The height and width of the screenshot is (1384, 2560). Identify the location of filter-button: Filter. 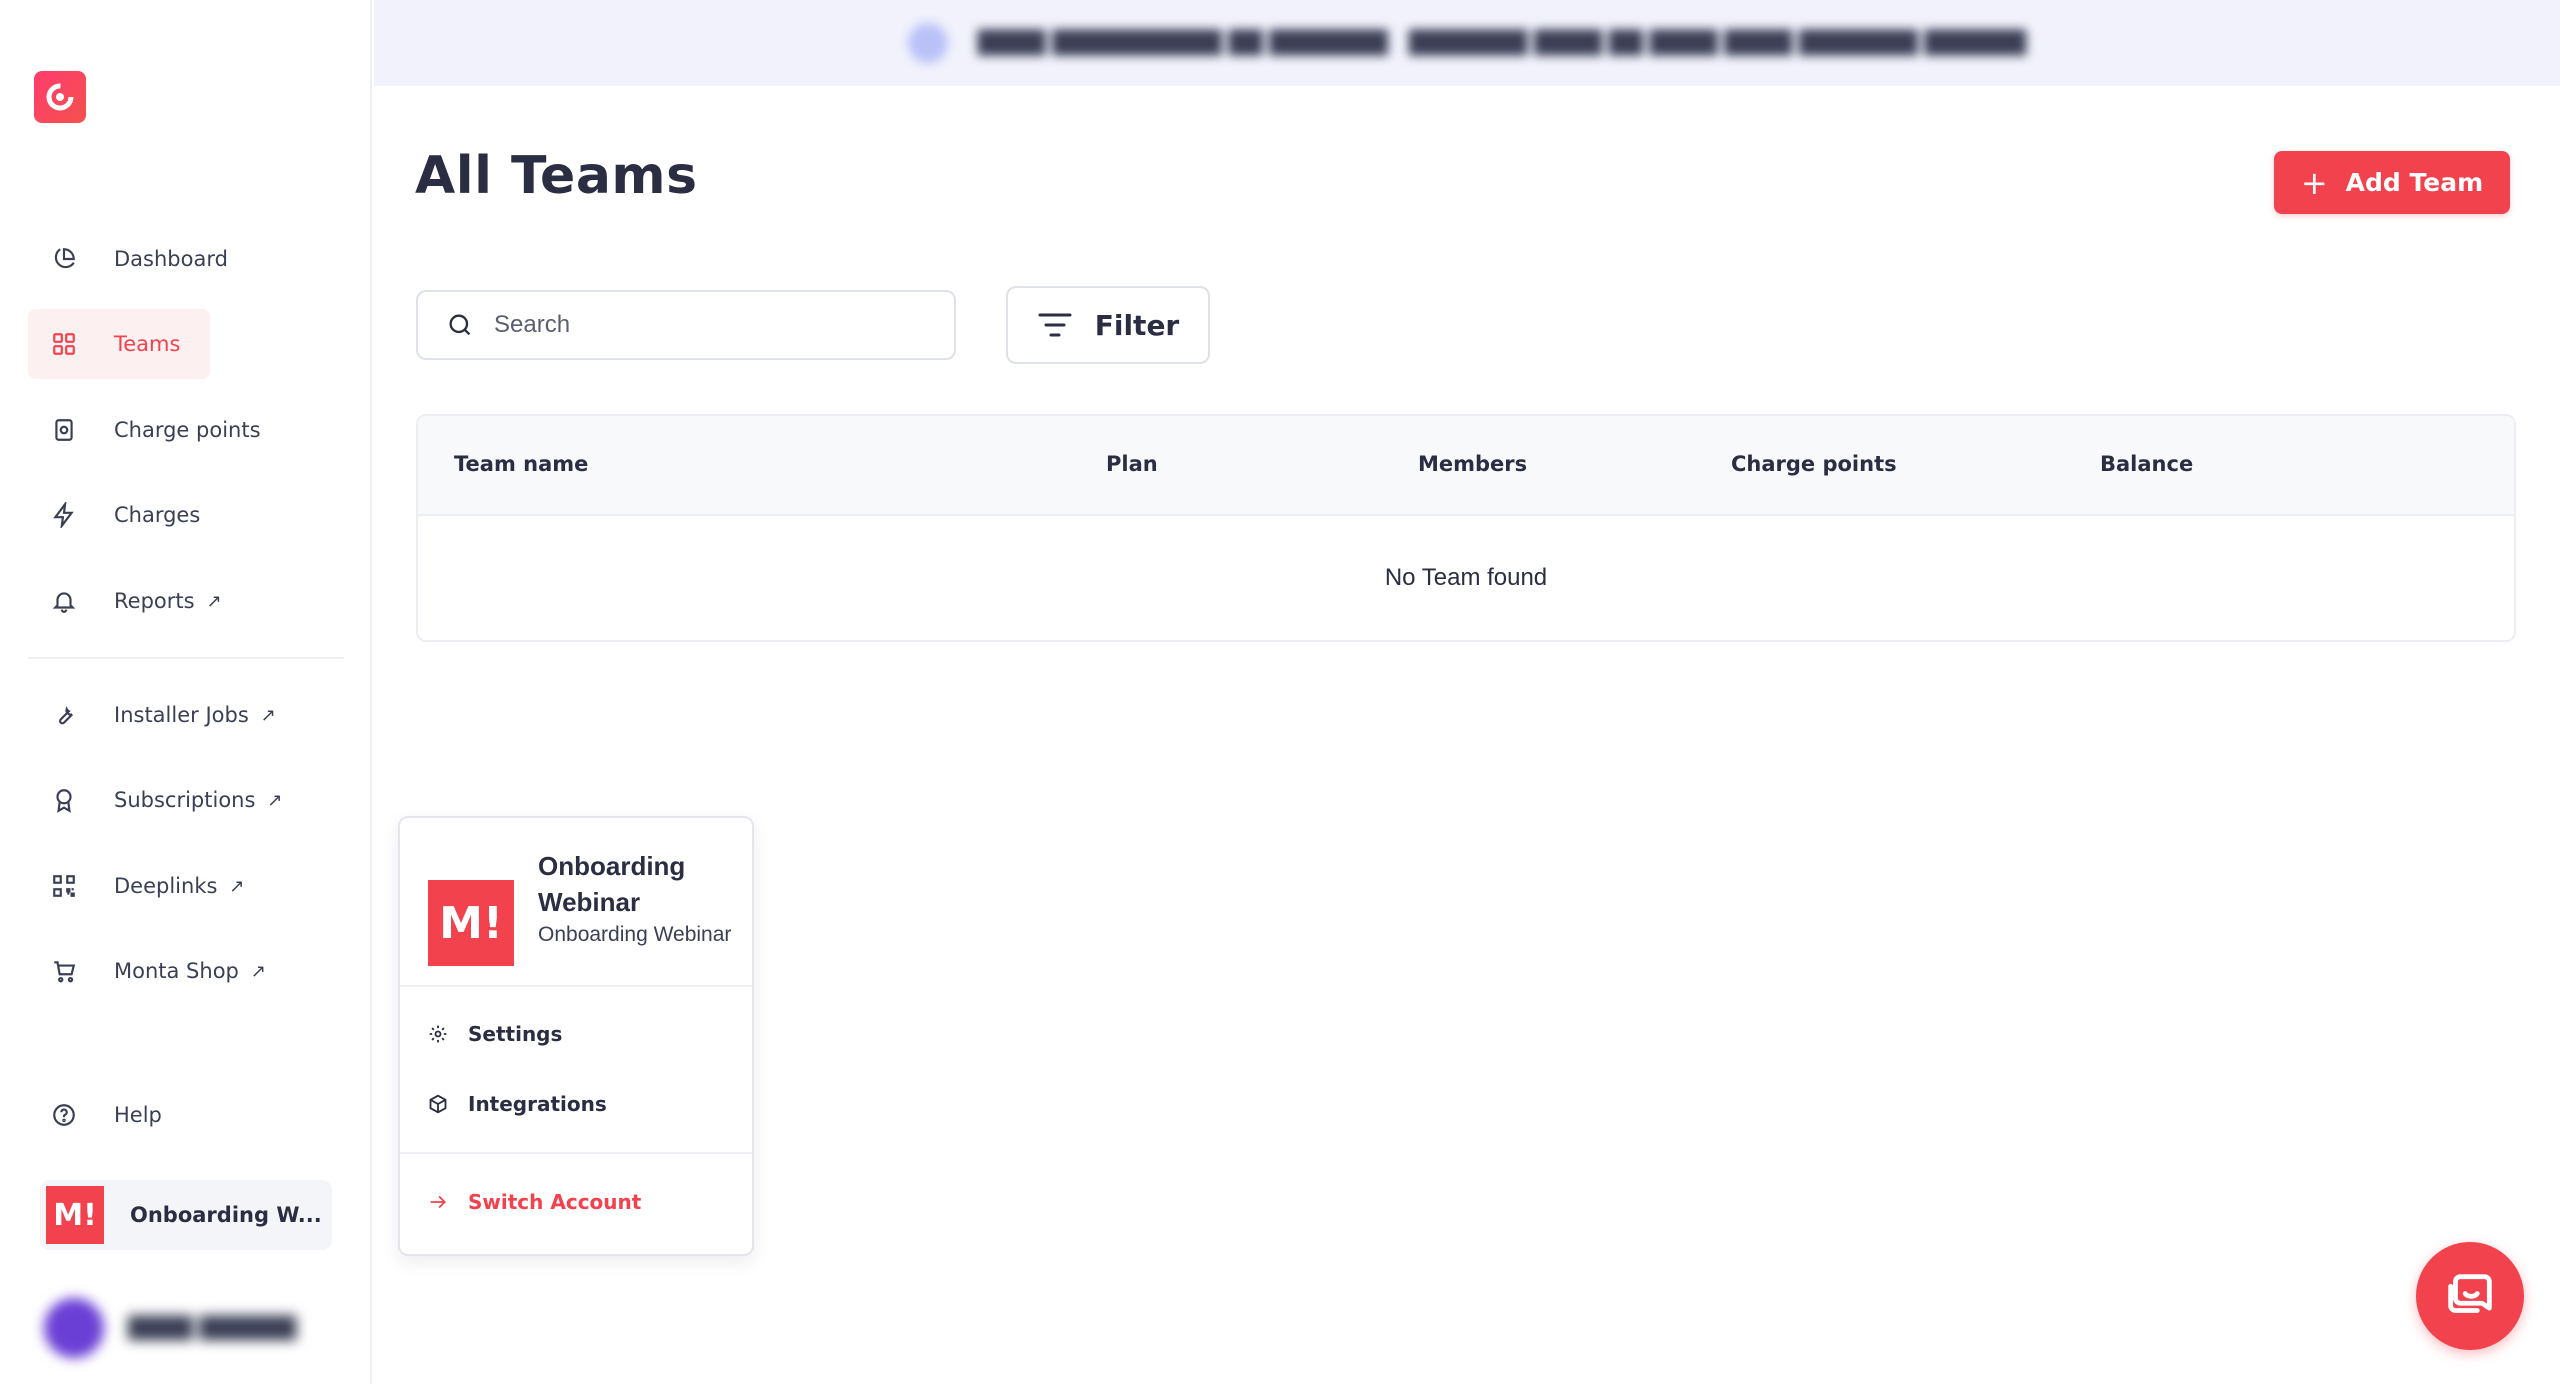
(1108, 325).